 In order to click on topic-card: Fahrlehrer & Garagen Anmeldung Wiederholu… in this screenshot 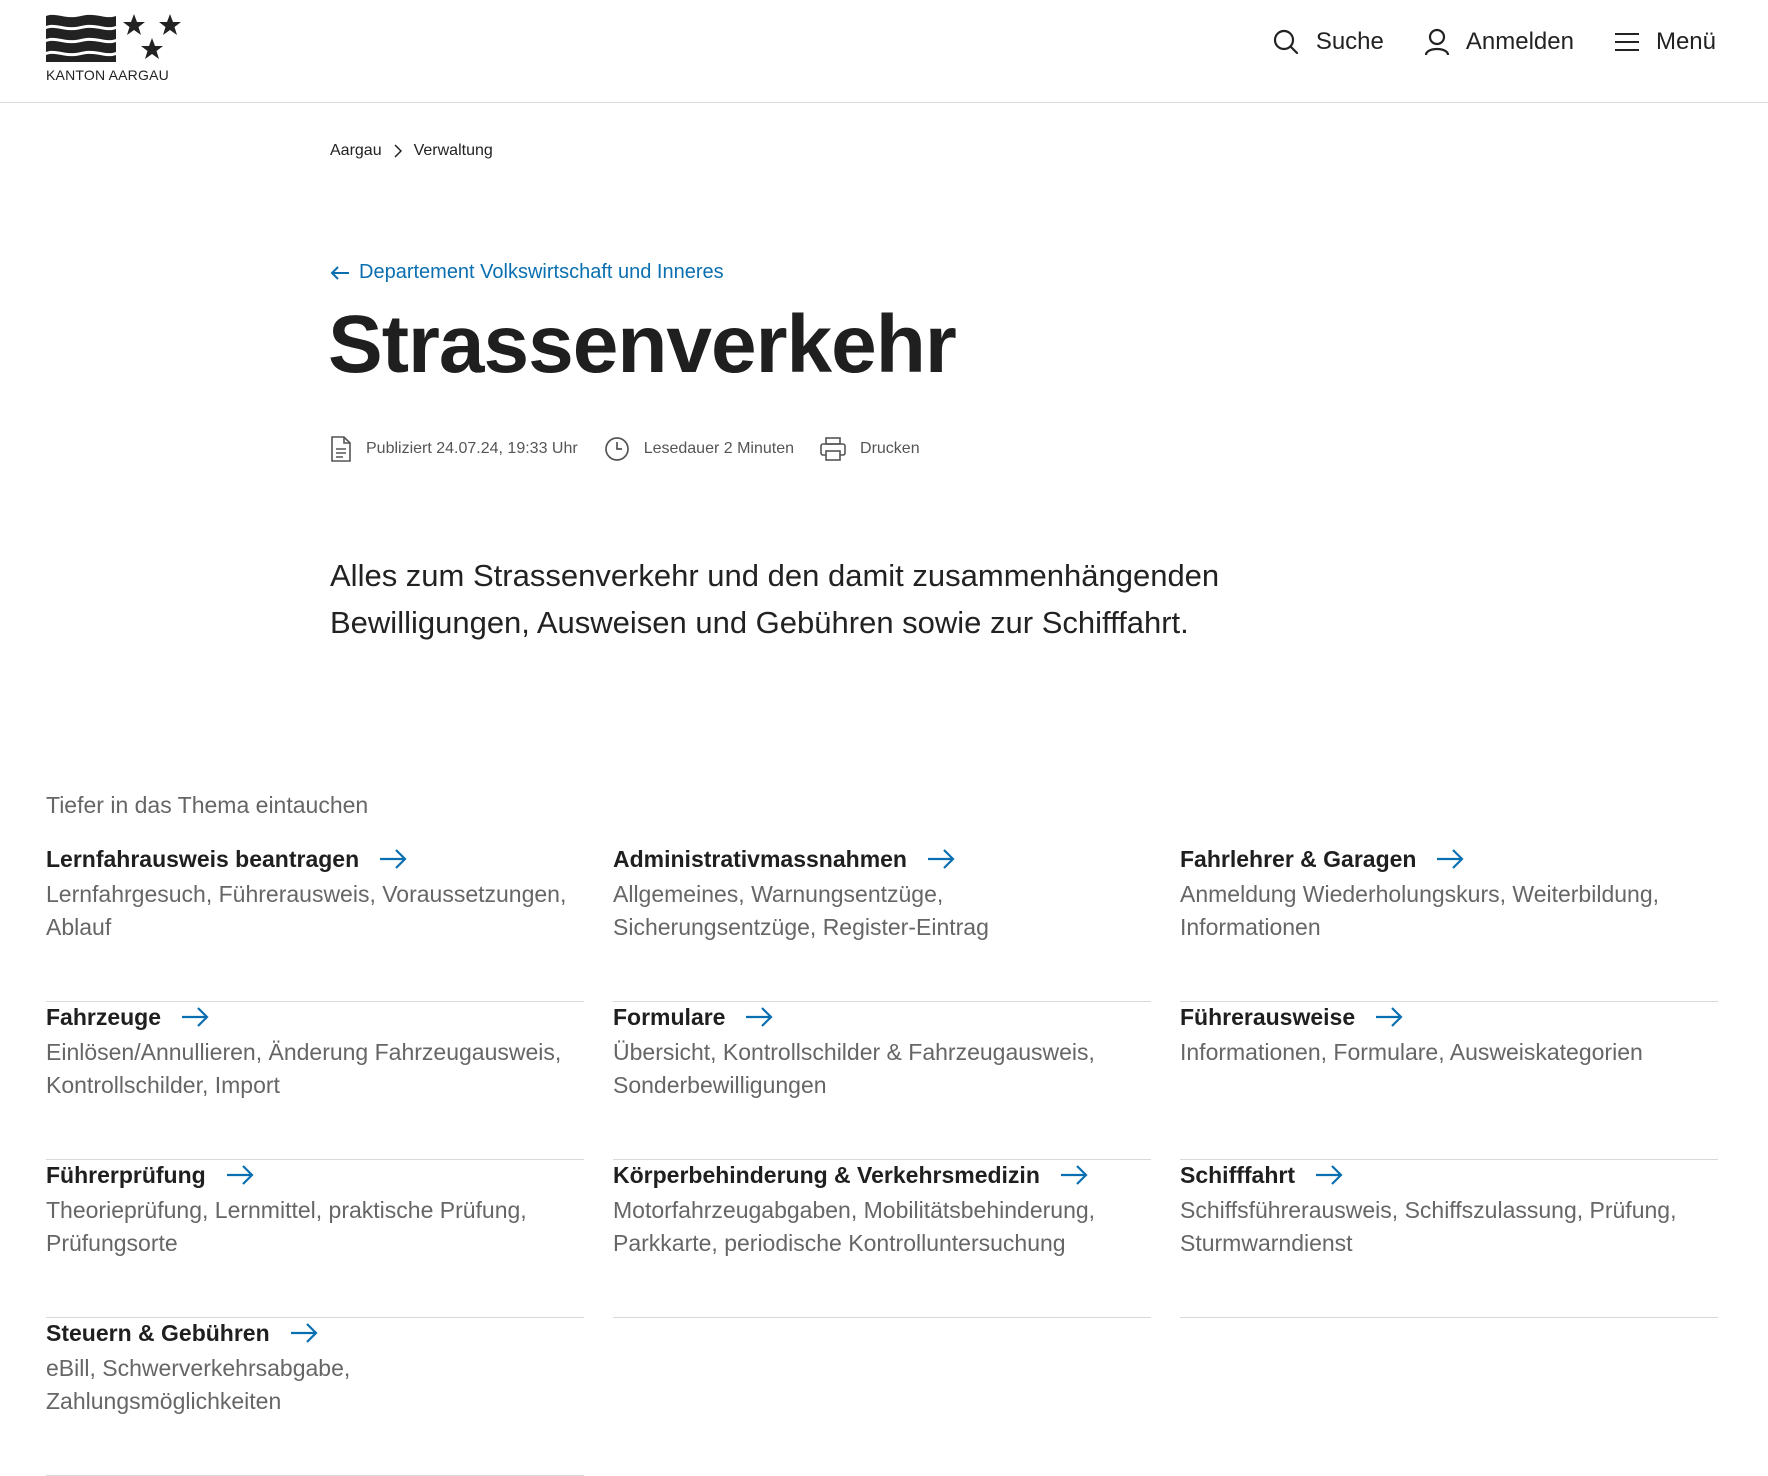, I will do `click(1449, 923)`.